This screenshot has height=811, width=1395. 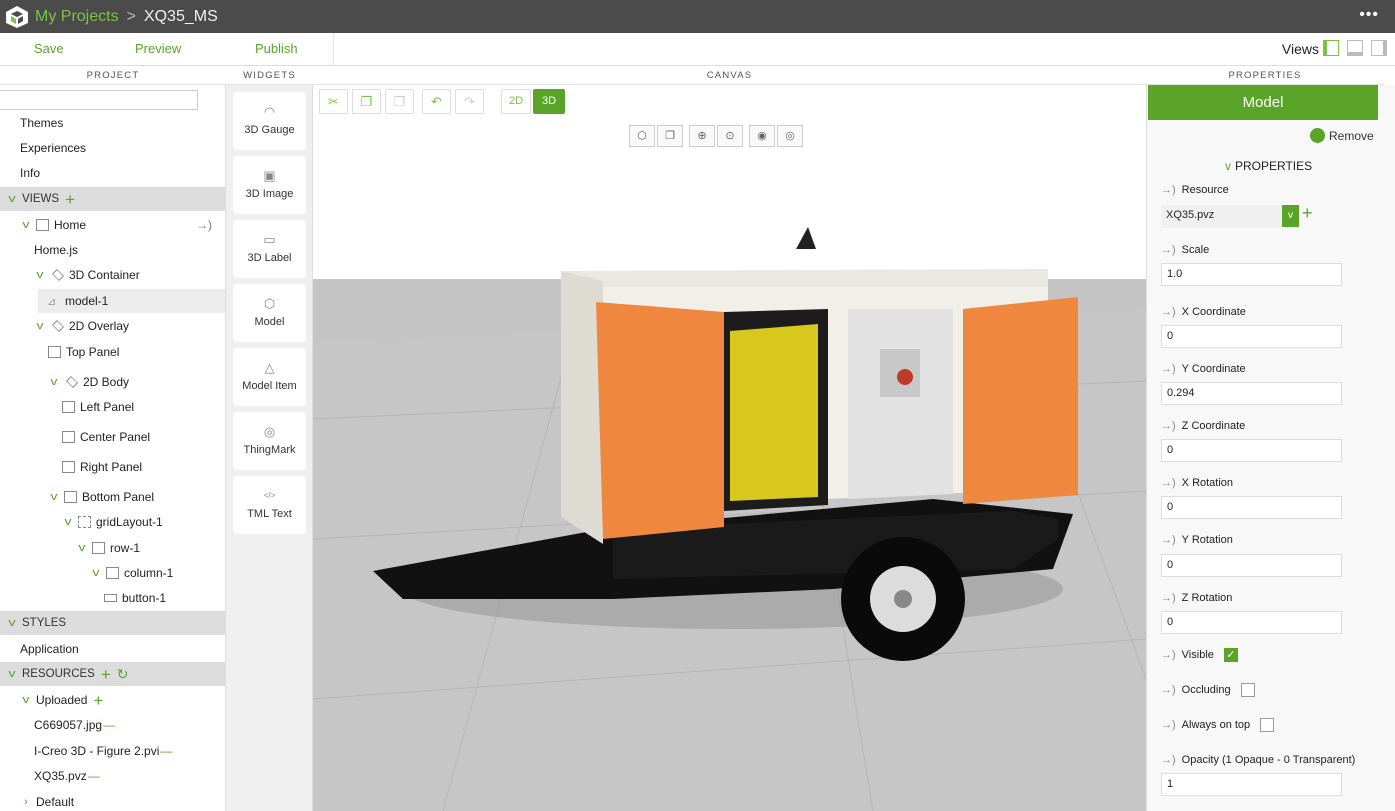 What do you see at coordinates (549, 101) in the screenshot?
I see `mode-3d-button: 3D` at bounding box center [549, 101].